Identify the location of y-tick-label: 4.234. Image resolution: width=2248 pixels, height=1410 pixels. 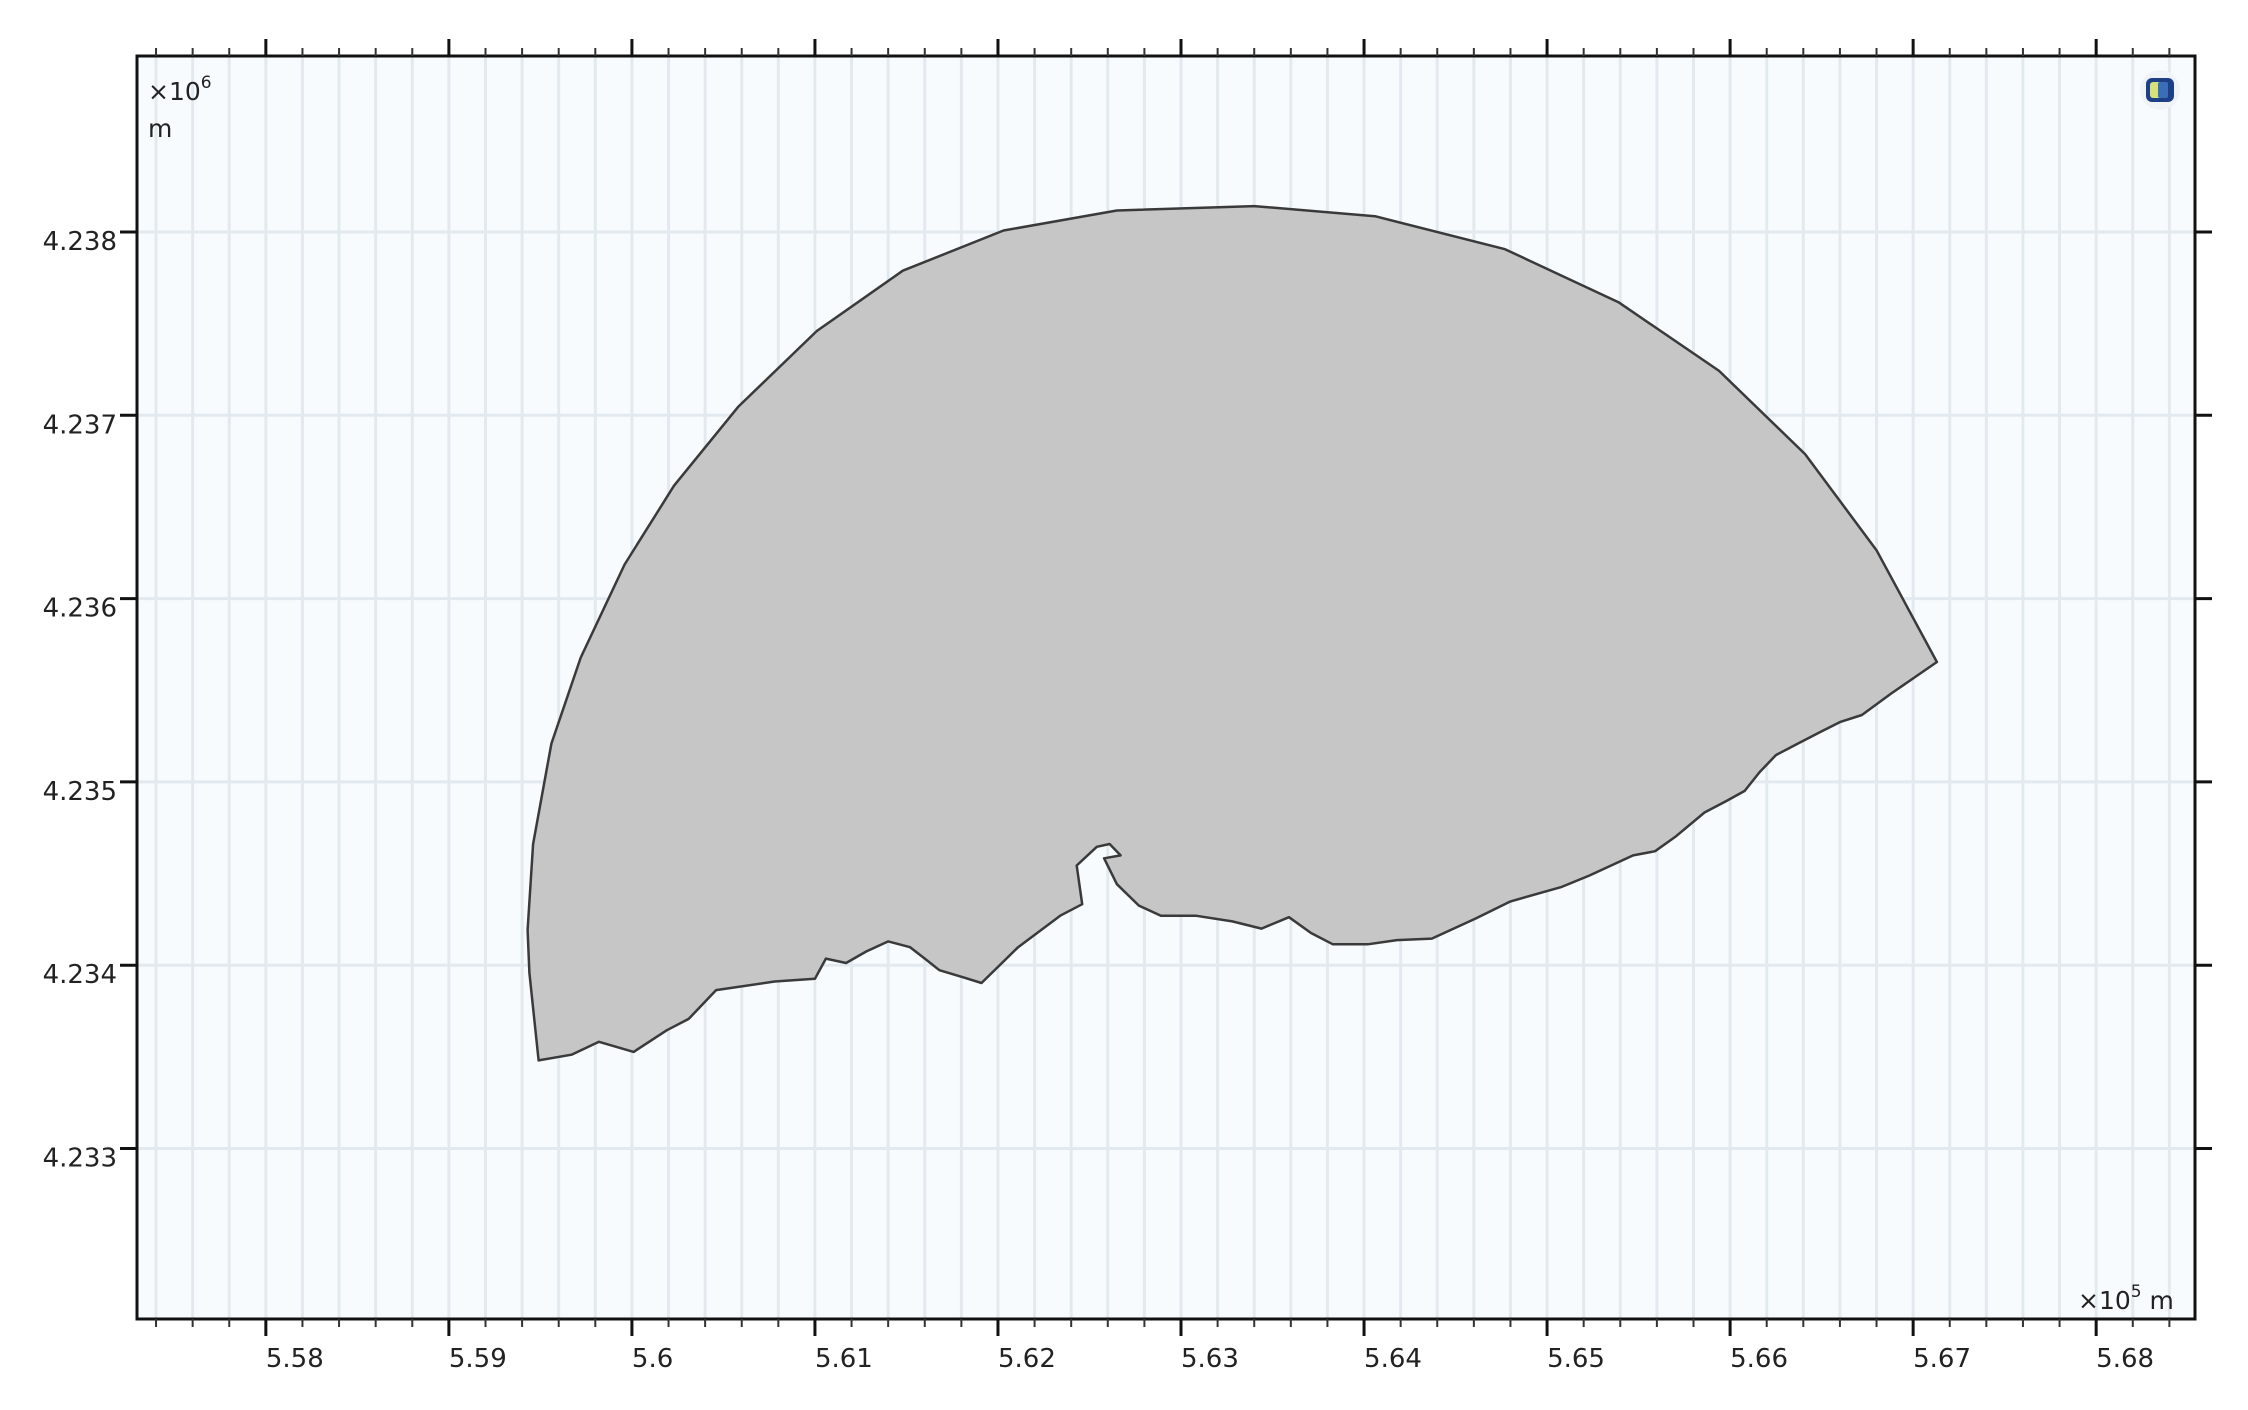
(80, 975).